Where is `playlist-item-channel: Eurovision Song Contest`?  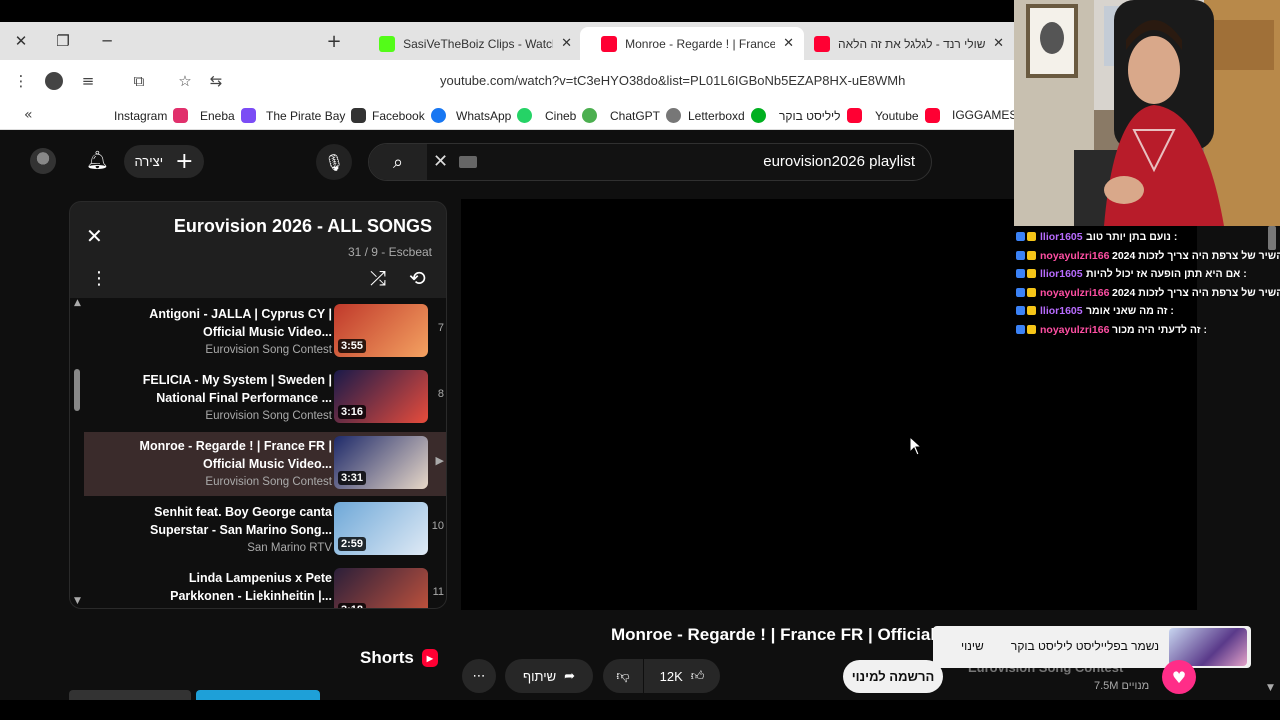
playlist-item-channel: Eurovision Song Contest is located at coordinates (268, 350).